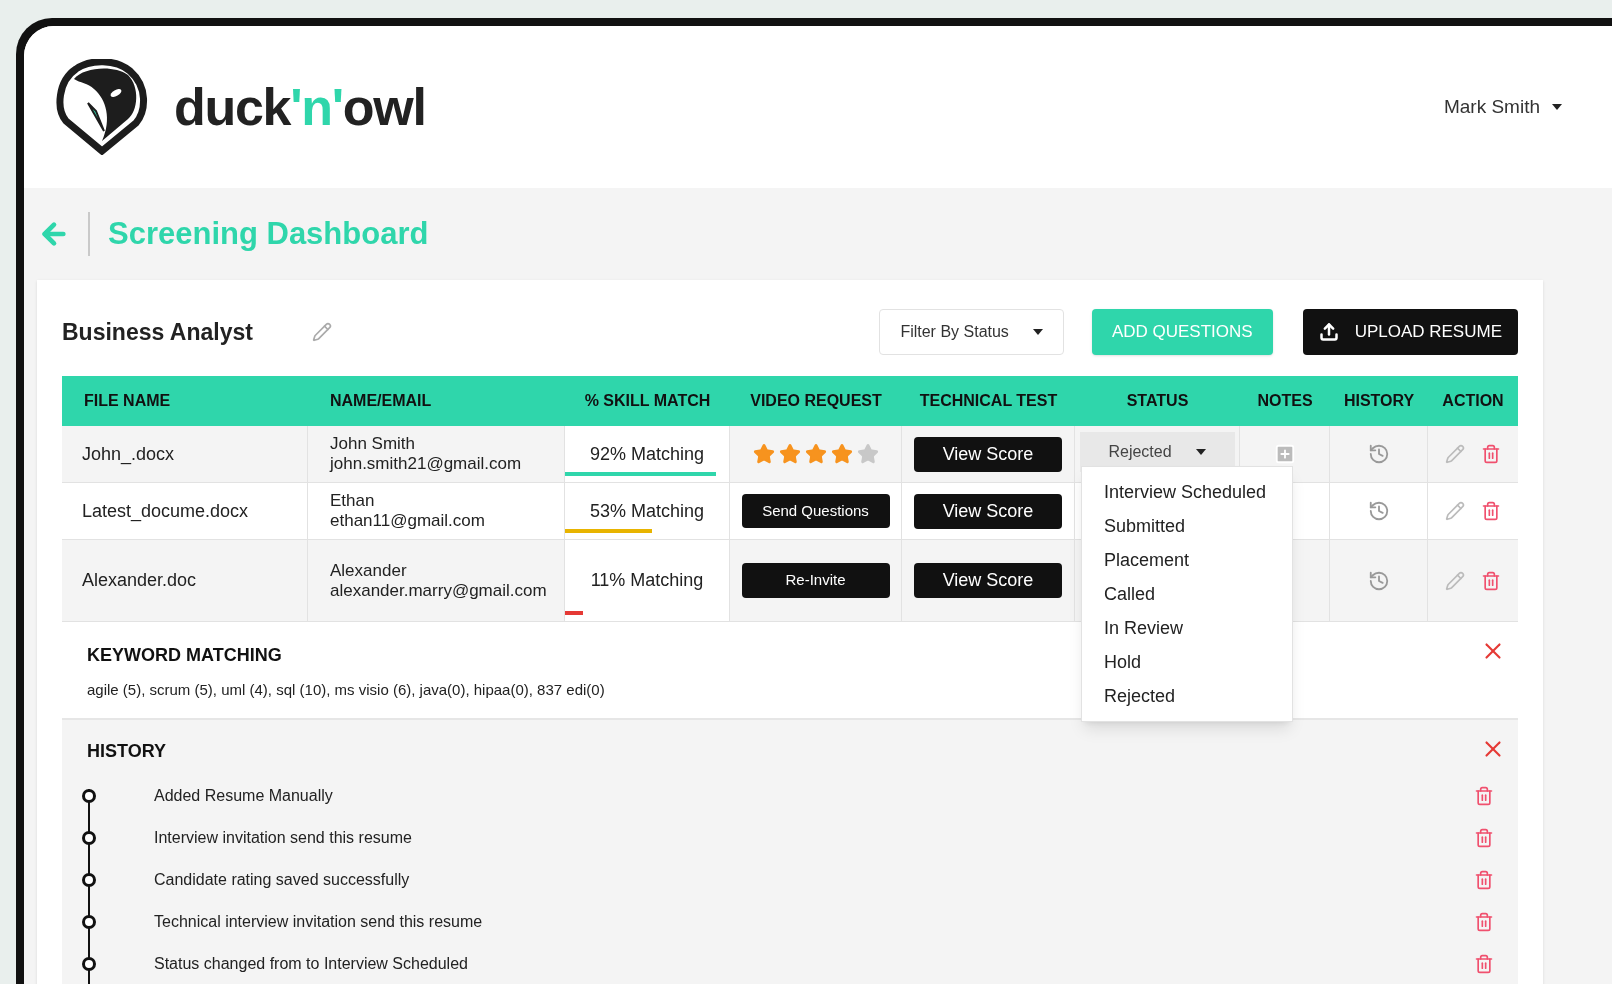 This screenshot has height=984, width=1612. I want to click on status-option: Interview Scheduled, so click(1187, 492).